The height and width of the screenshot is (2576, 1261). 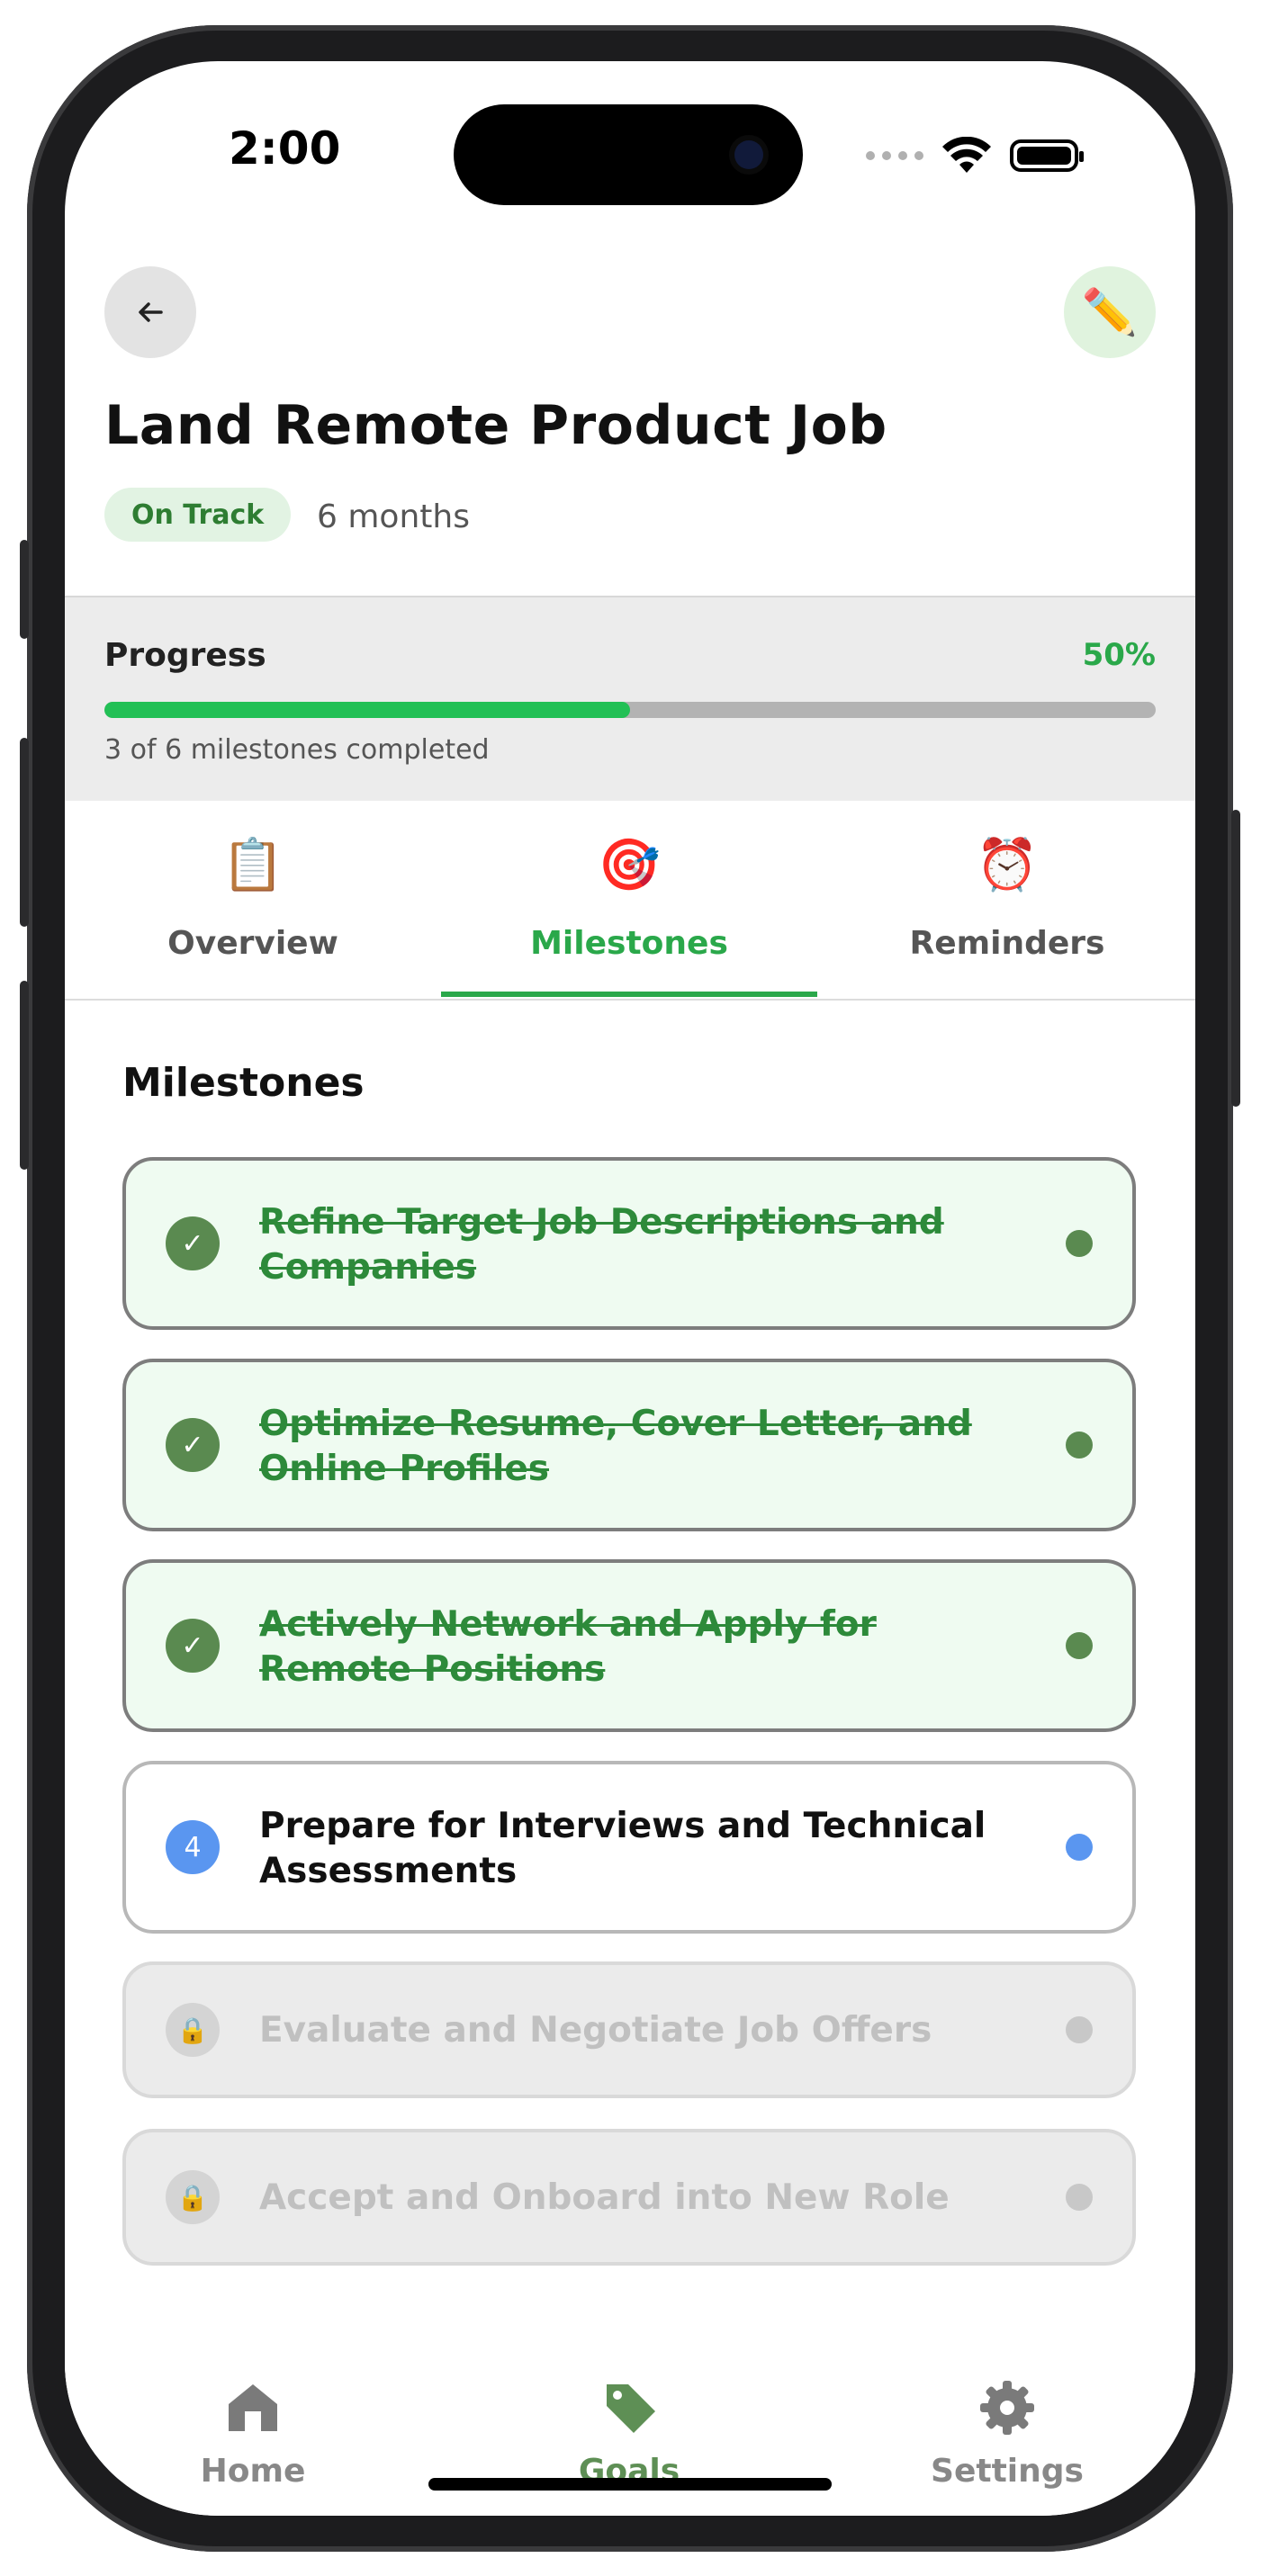 I want to click on nav-home: Home, so click(x=253, y=2419).